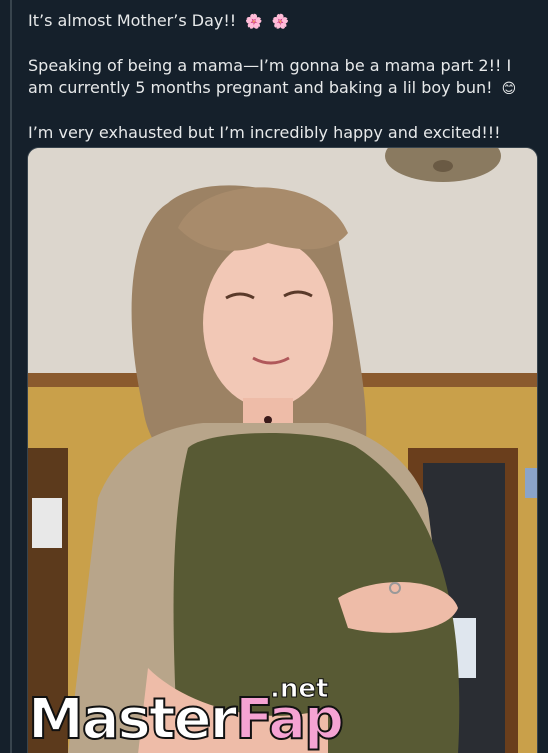 The image size is (548, 753). I want to click on post-line-1: It’s almost Mother’s Day!!, so click(132, 20).